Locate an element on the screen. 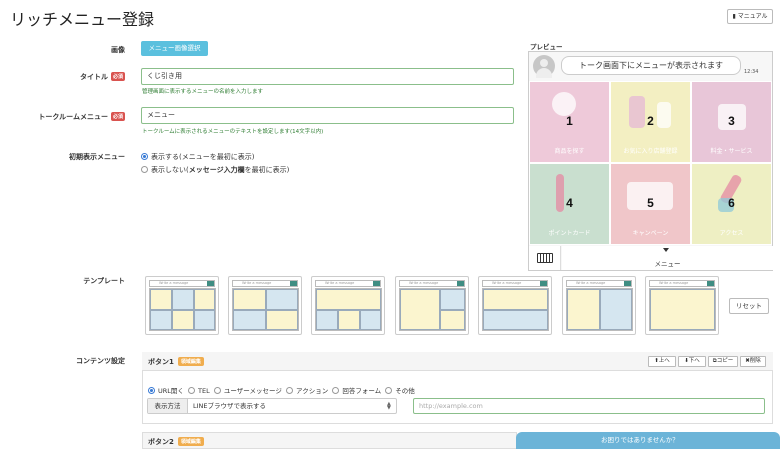 The width and height of the screenshot is (783, 449). action-radio-form: 回答フォーム is located at coordinates (356, 391).